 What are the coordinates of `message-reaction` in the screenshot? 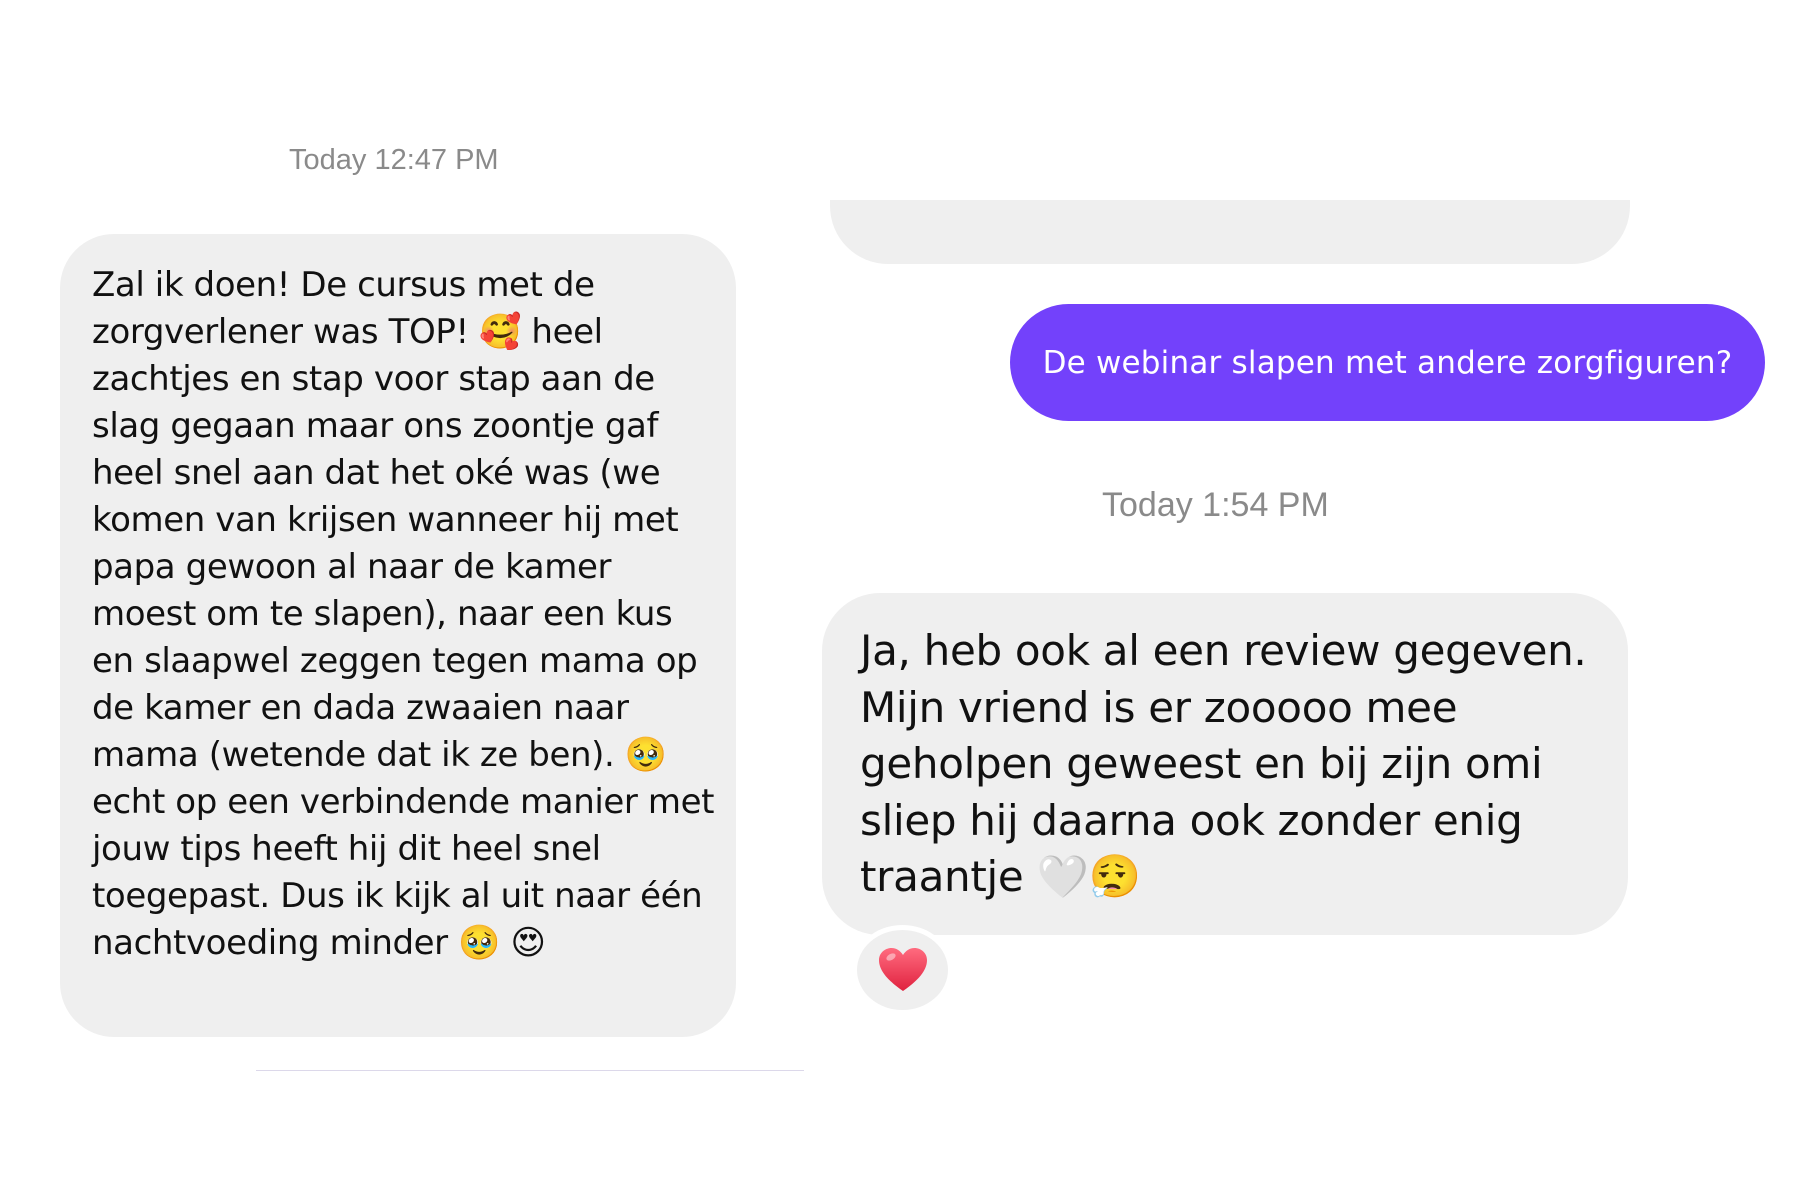 It's located at (902, 970).